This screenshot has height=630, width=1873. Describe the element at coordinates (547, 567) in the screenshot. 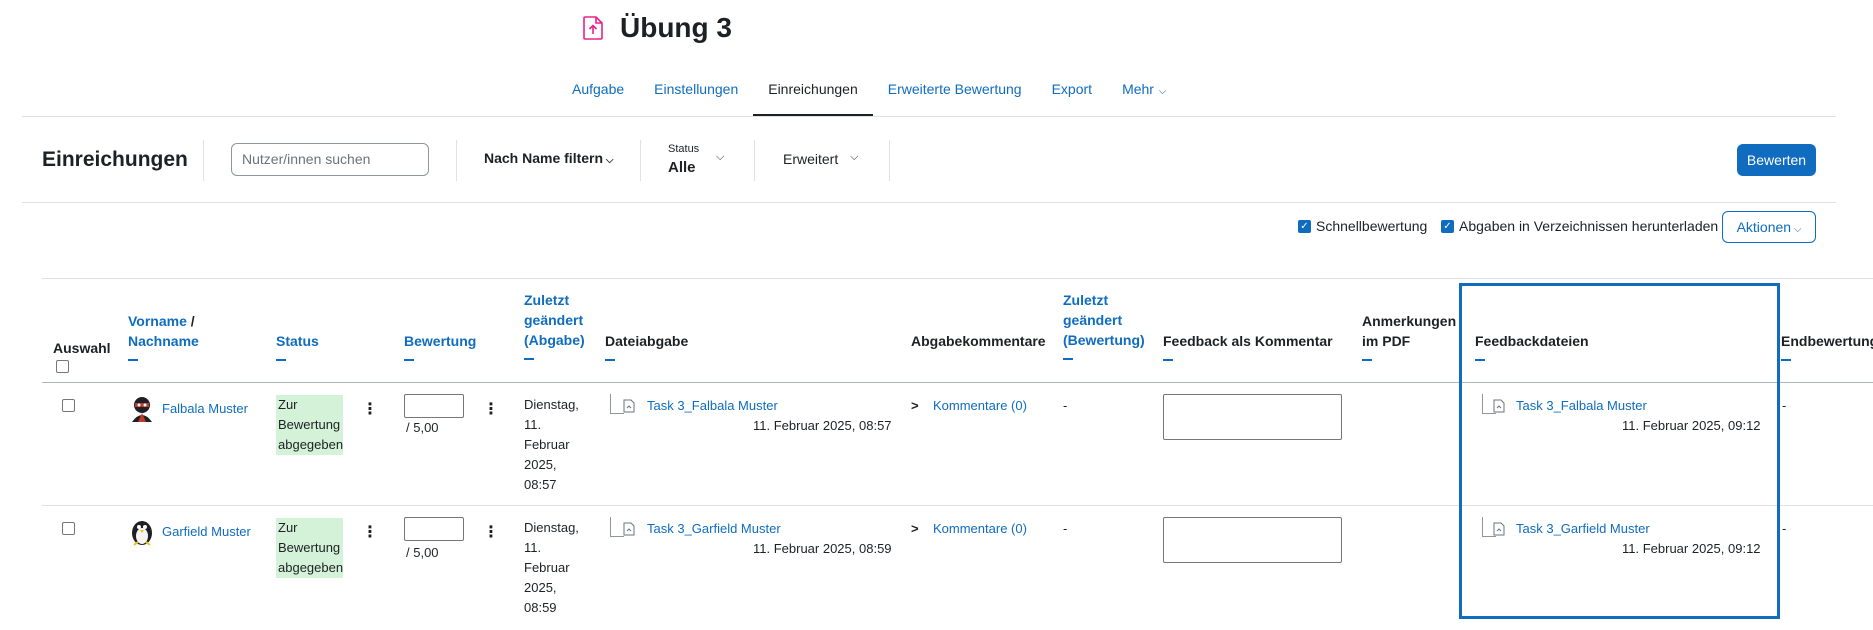

I see `date-line: Februar` at that location.